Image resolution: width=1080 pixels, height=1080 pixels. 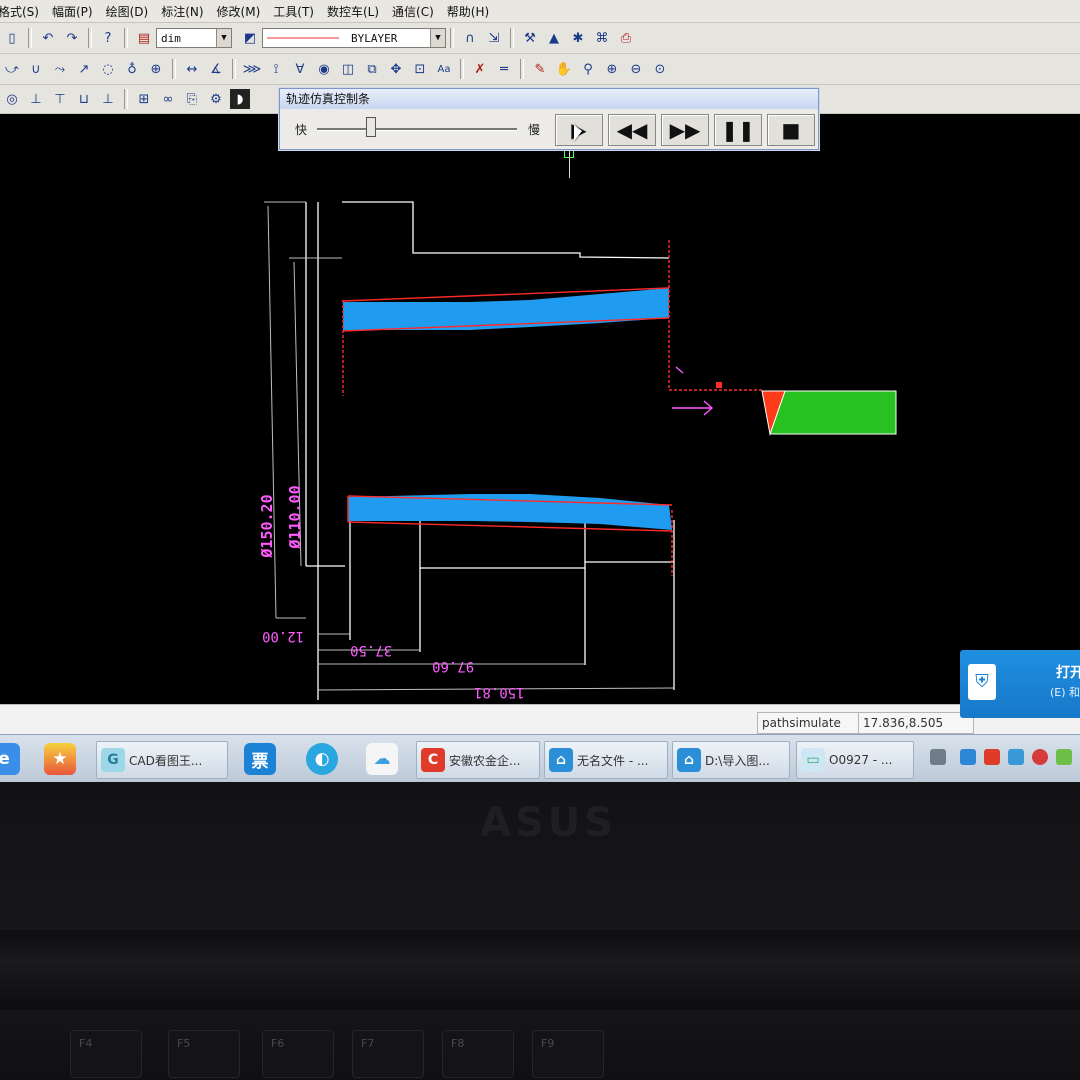 I want to click on finish-turn-icon: ⊤, so click(x=60, y=99).